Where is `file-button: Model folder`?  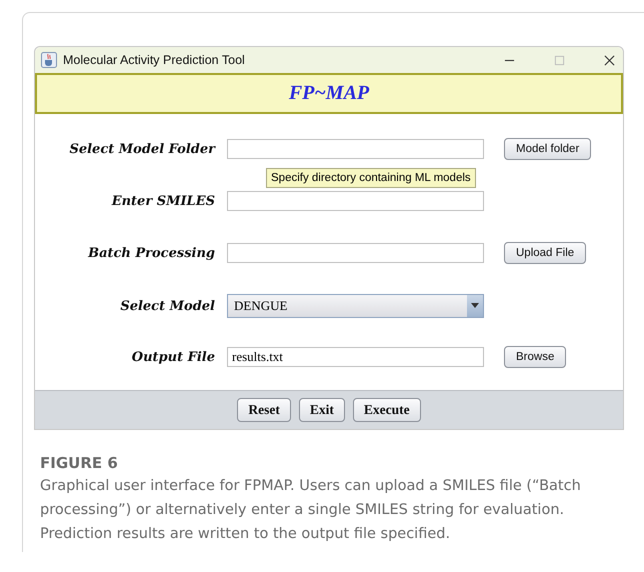
file-button: Model folder is located at coordinates (548, 149).